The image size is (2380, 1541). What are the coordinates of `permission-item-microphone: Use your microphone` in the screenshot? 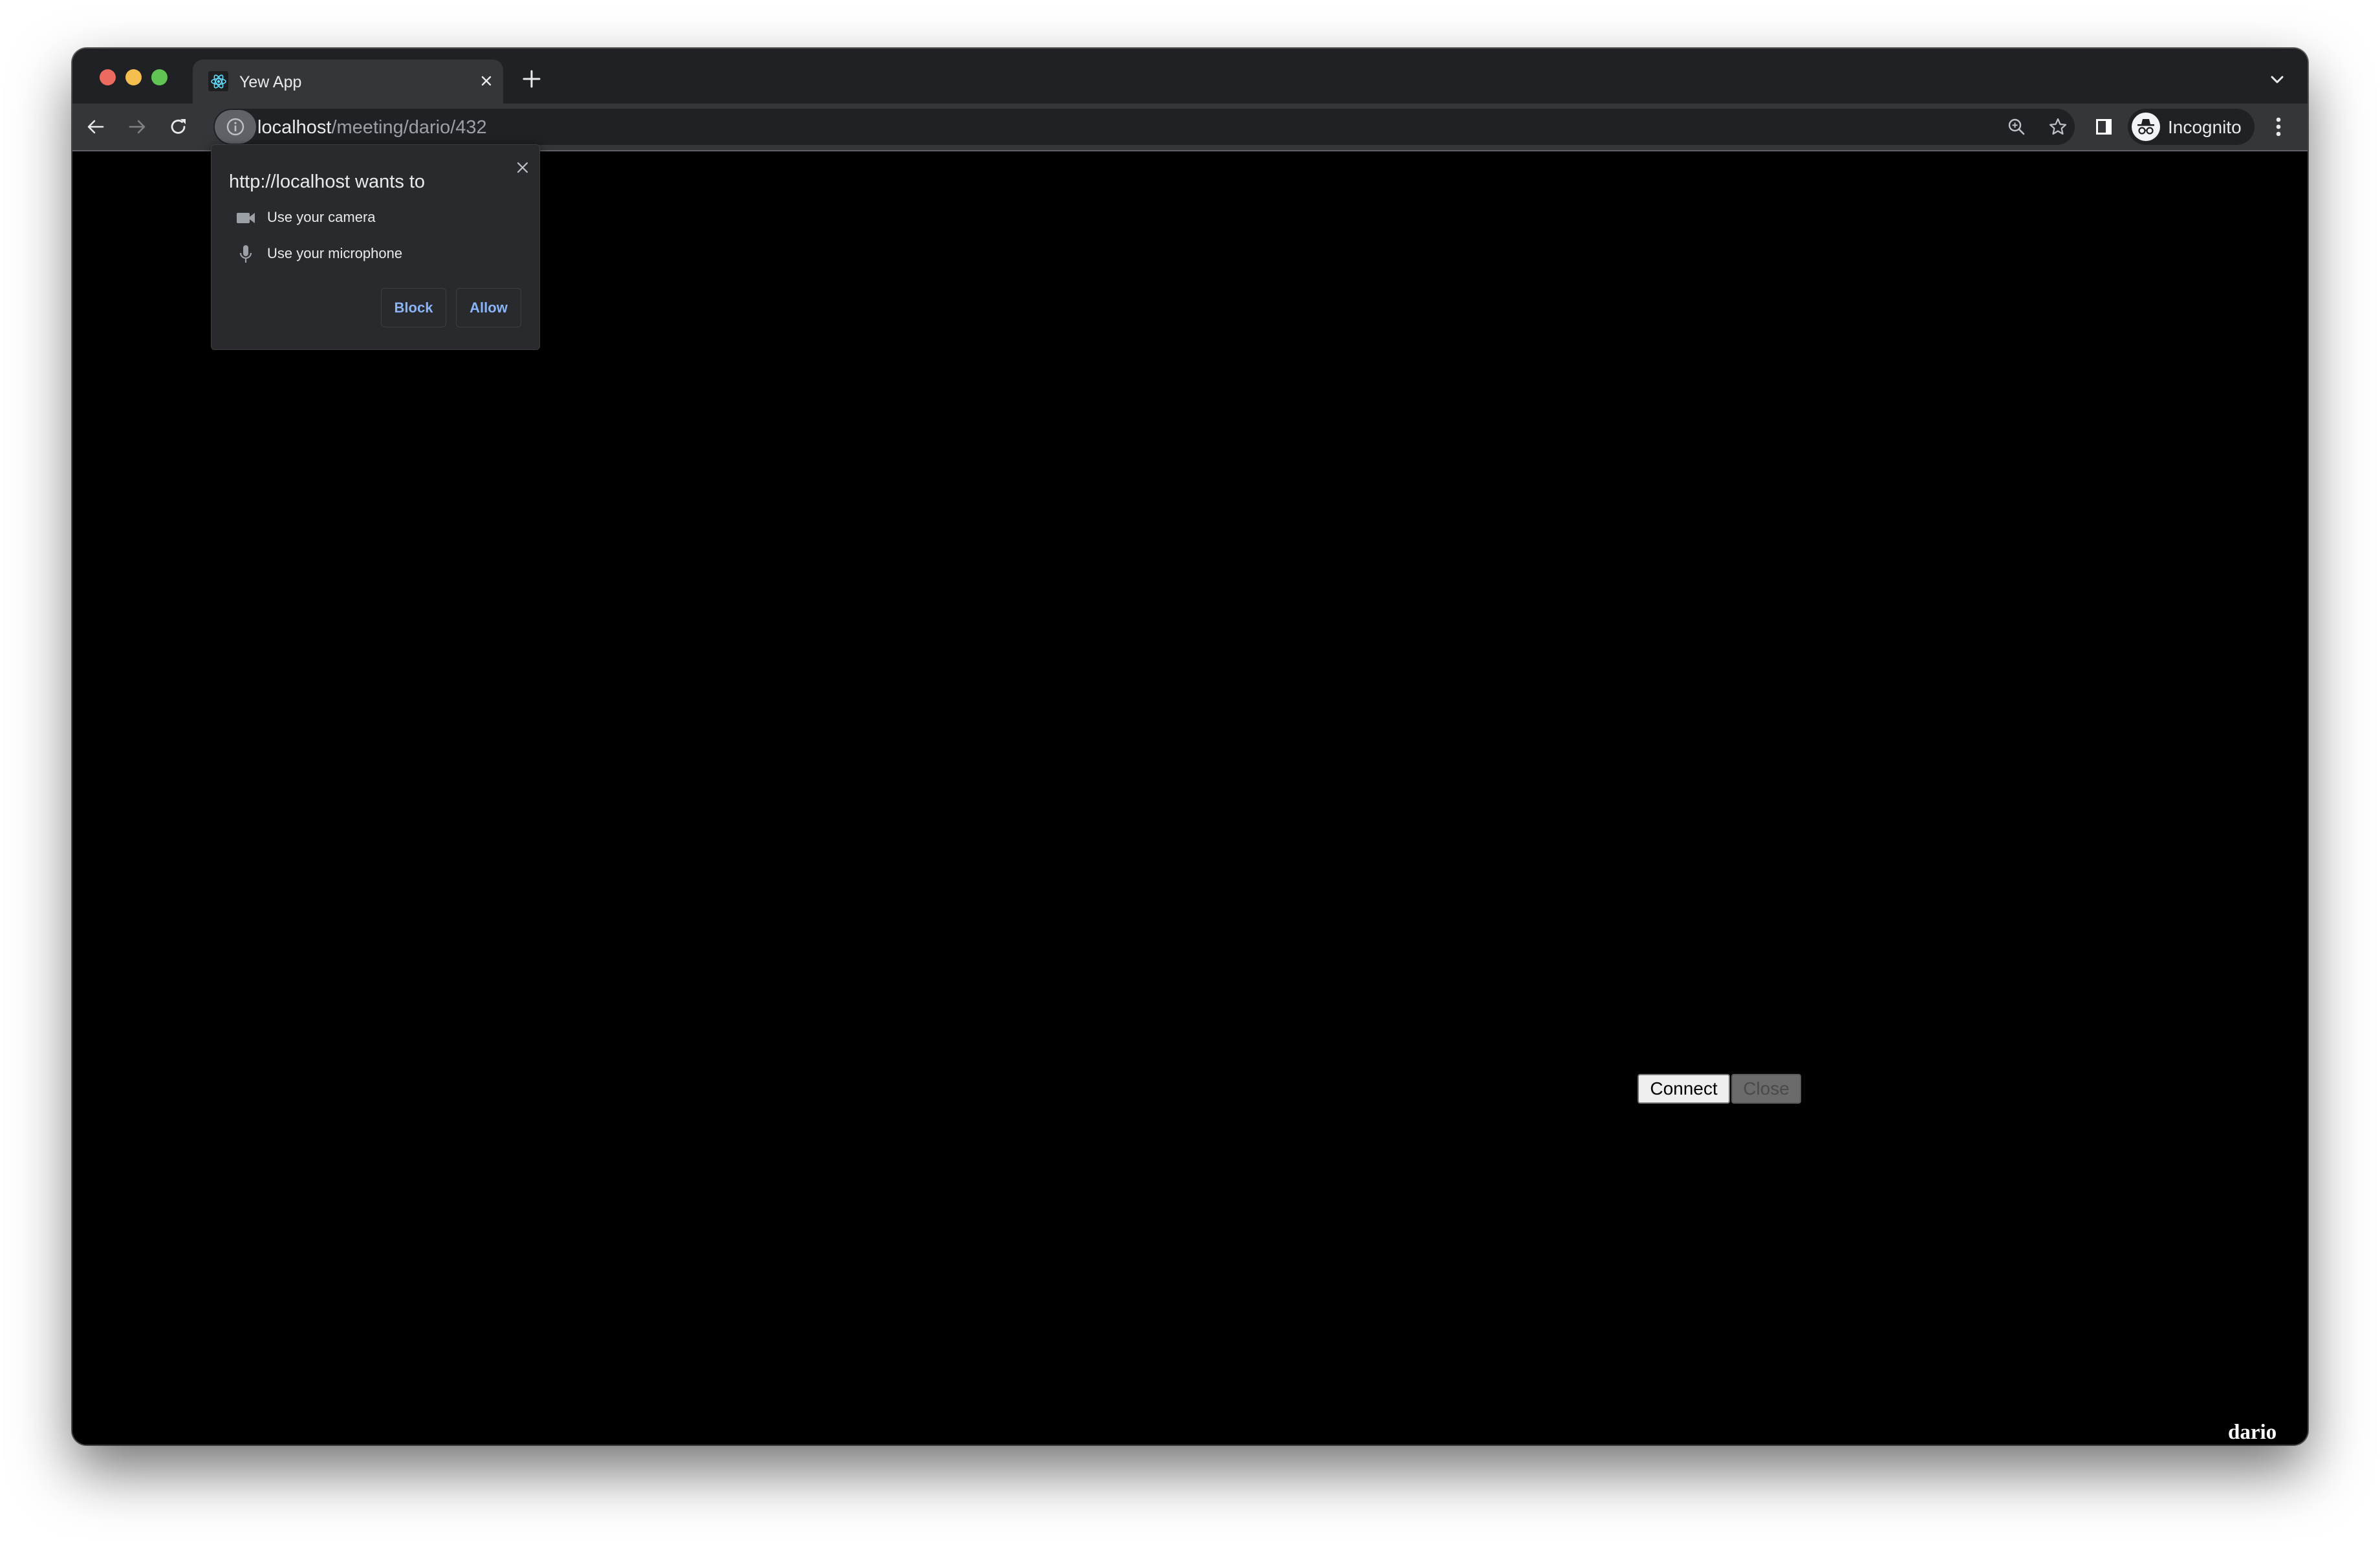 It's located at (377, 253).